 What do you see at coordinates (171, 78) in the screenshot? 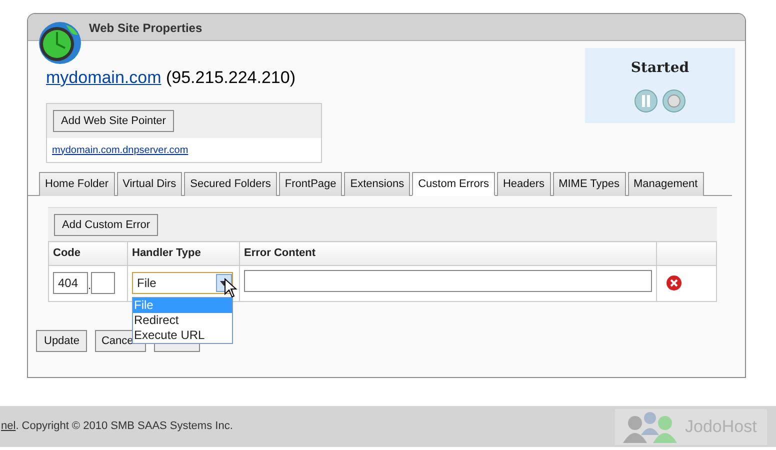
I see `domain-heading: mydomain.com (95.215.224.210)` at bounding box center [171, 78].